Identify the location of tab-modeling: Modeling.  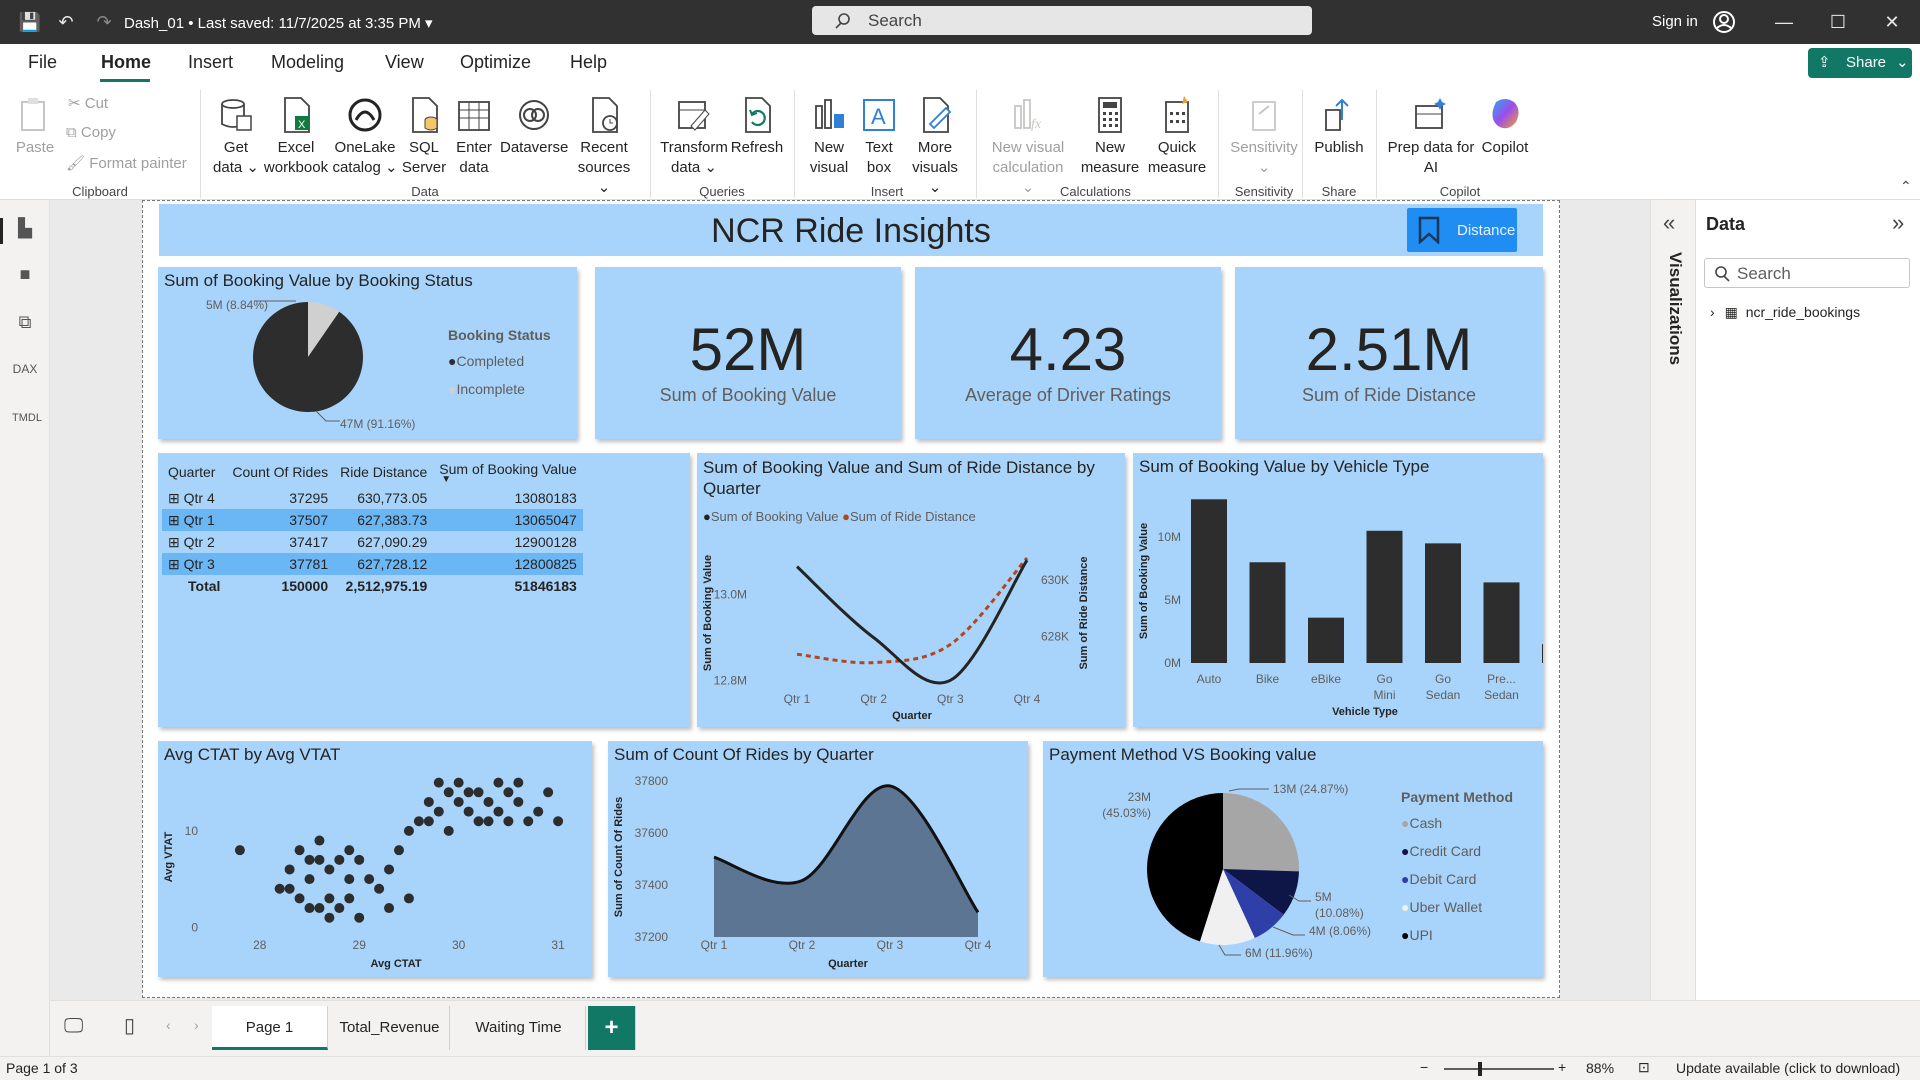
(307, 62).